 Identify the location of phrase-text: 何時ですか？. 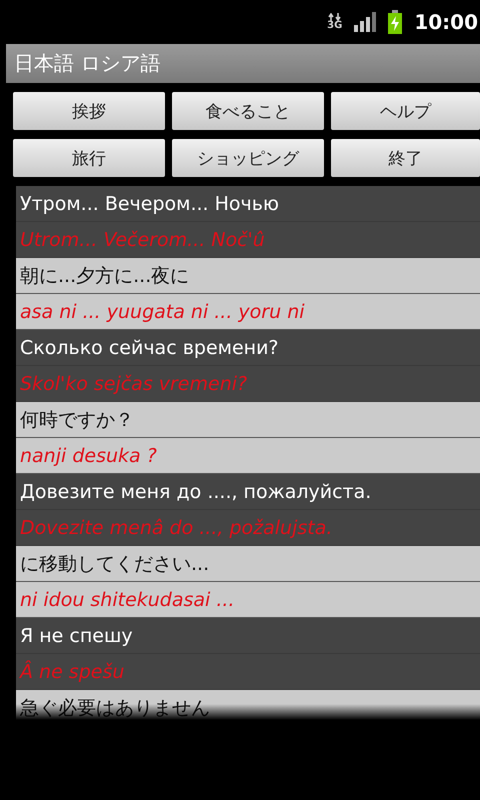
(77, 420).